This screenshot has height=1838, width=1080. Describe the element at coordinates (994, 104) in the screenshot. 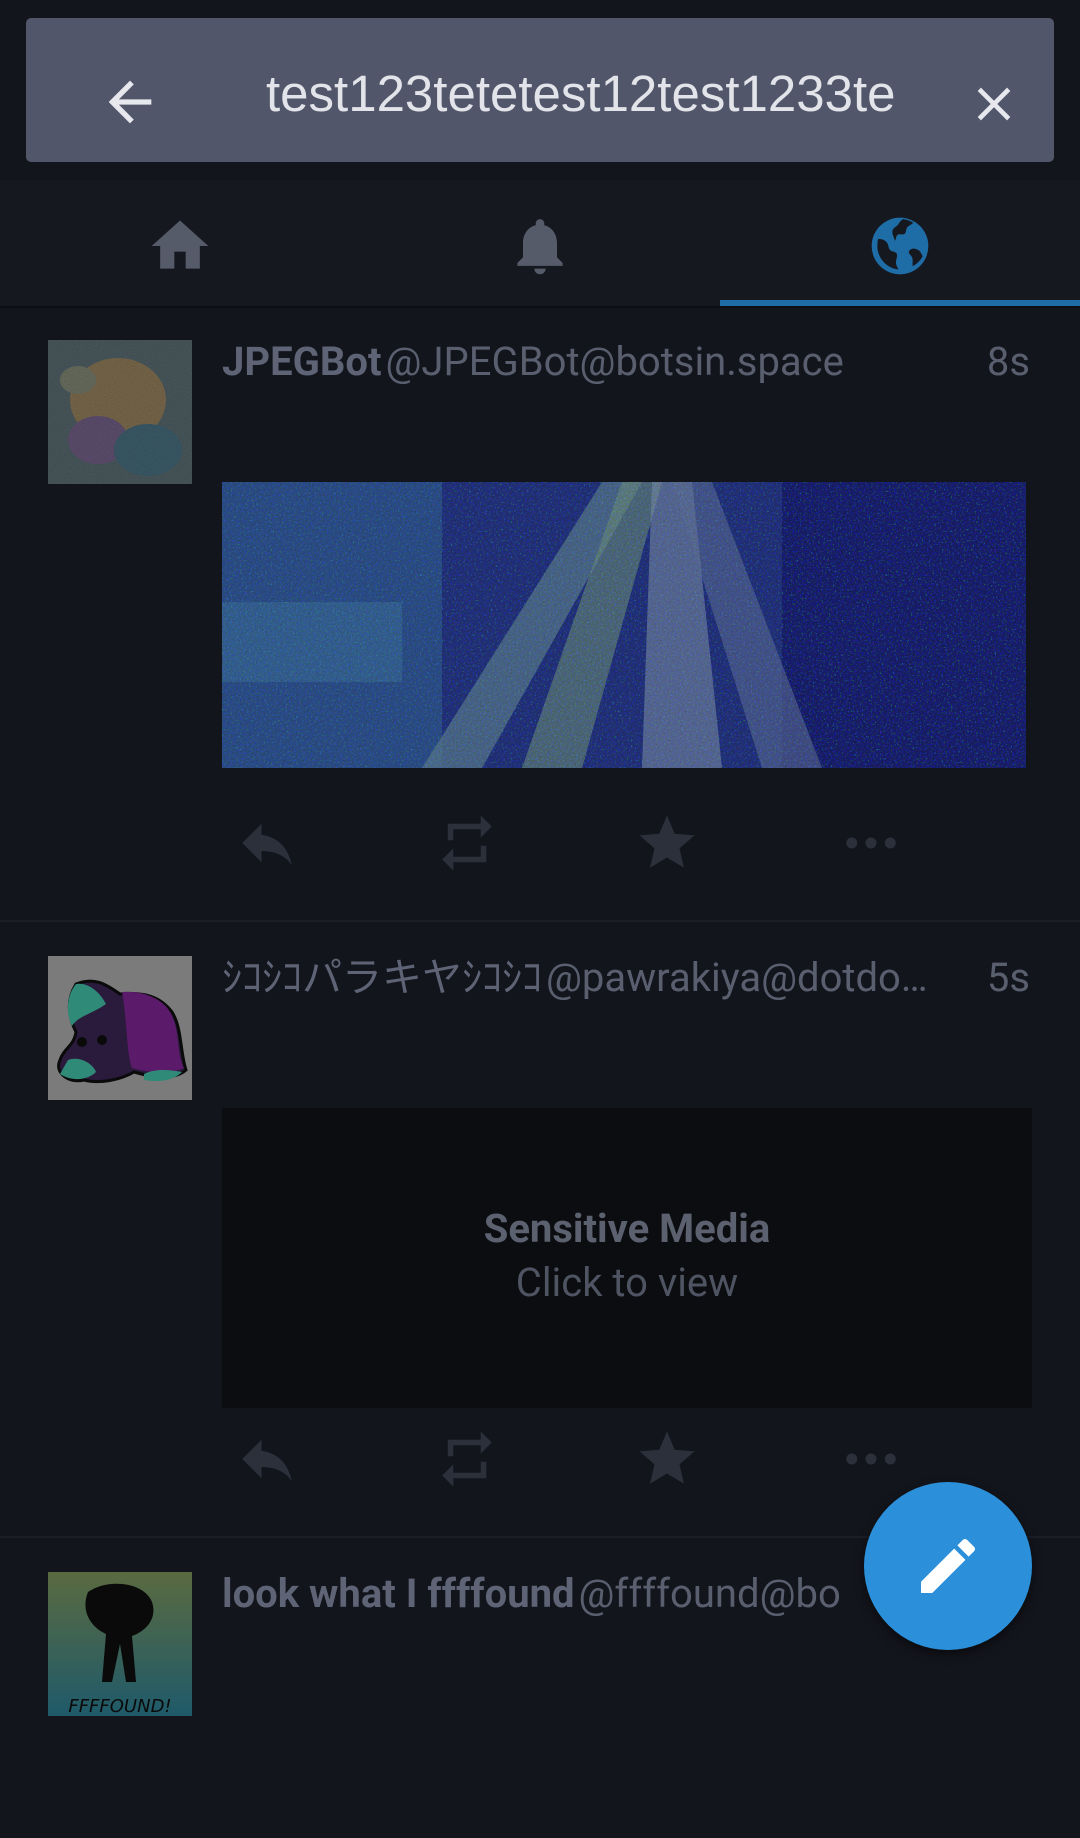

I see `close-icon` at that location.